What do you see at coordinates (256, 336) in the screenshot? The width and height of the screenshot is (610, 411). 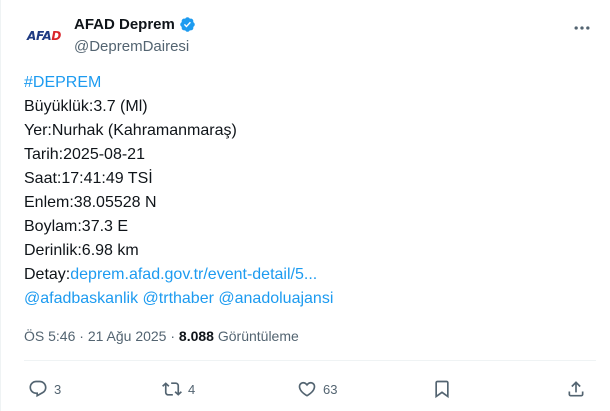 I see `views-label: Görüntüleme` at bounding box center [256, 336].